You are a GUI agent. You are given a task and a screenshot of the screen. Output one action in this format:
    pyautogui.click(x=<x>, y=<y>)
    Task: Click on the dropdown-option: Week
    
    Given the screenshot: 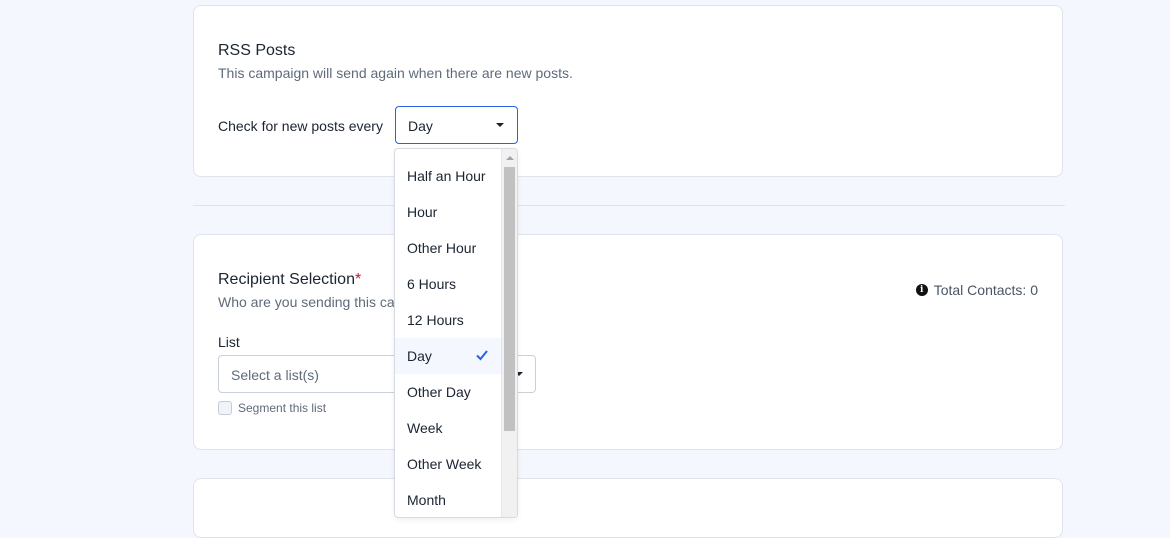 What is the action you would take?
    pyautogui.click(x=448, y=428)
    